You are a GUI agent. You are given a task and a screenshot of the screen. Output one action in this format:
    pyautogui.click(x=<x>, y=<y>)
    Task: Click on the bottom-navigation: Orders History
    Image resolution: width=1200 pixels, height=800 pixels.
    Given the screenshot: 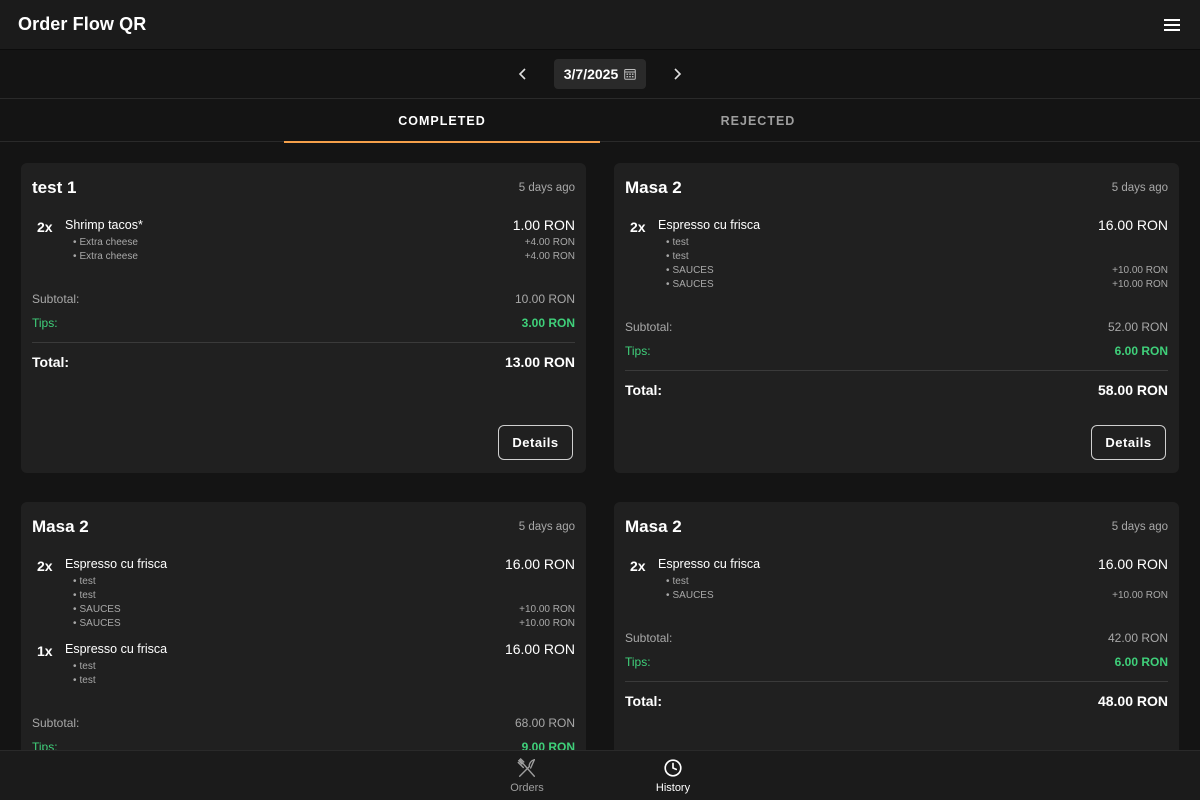 What is the action you would take?
    pyautogui.click(x=600, y=775)
    